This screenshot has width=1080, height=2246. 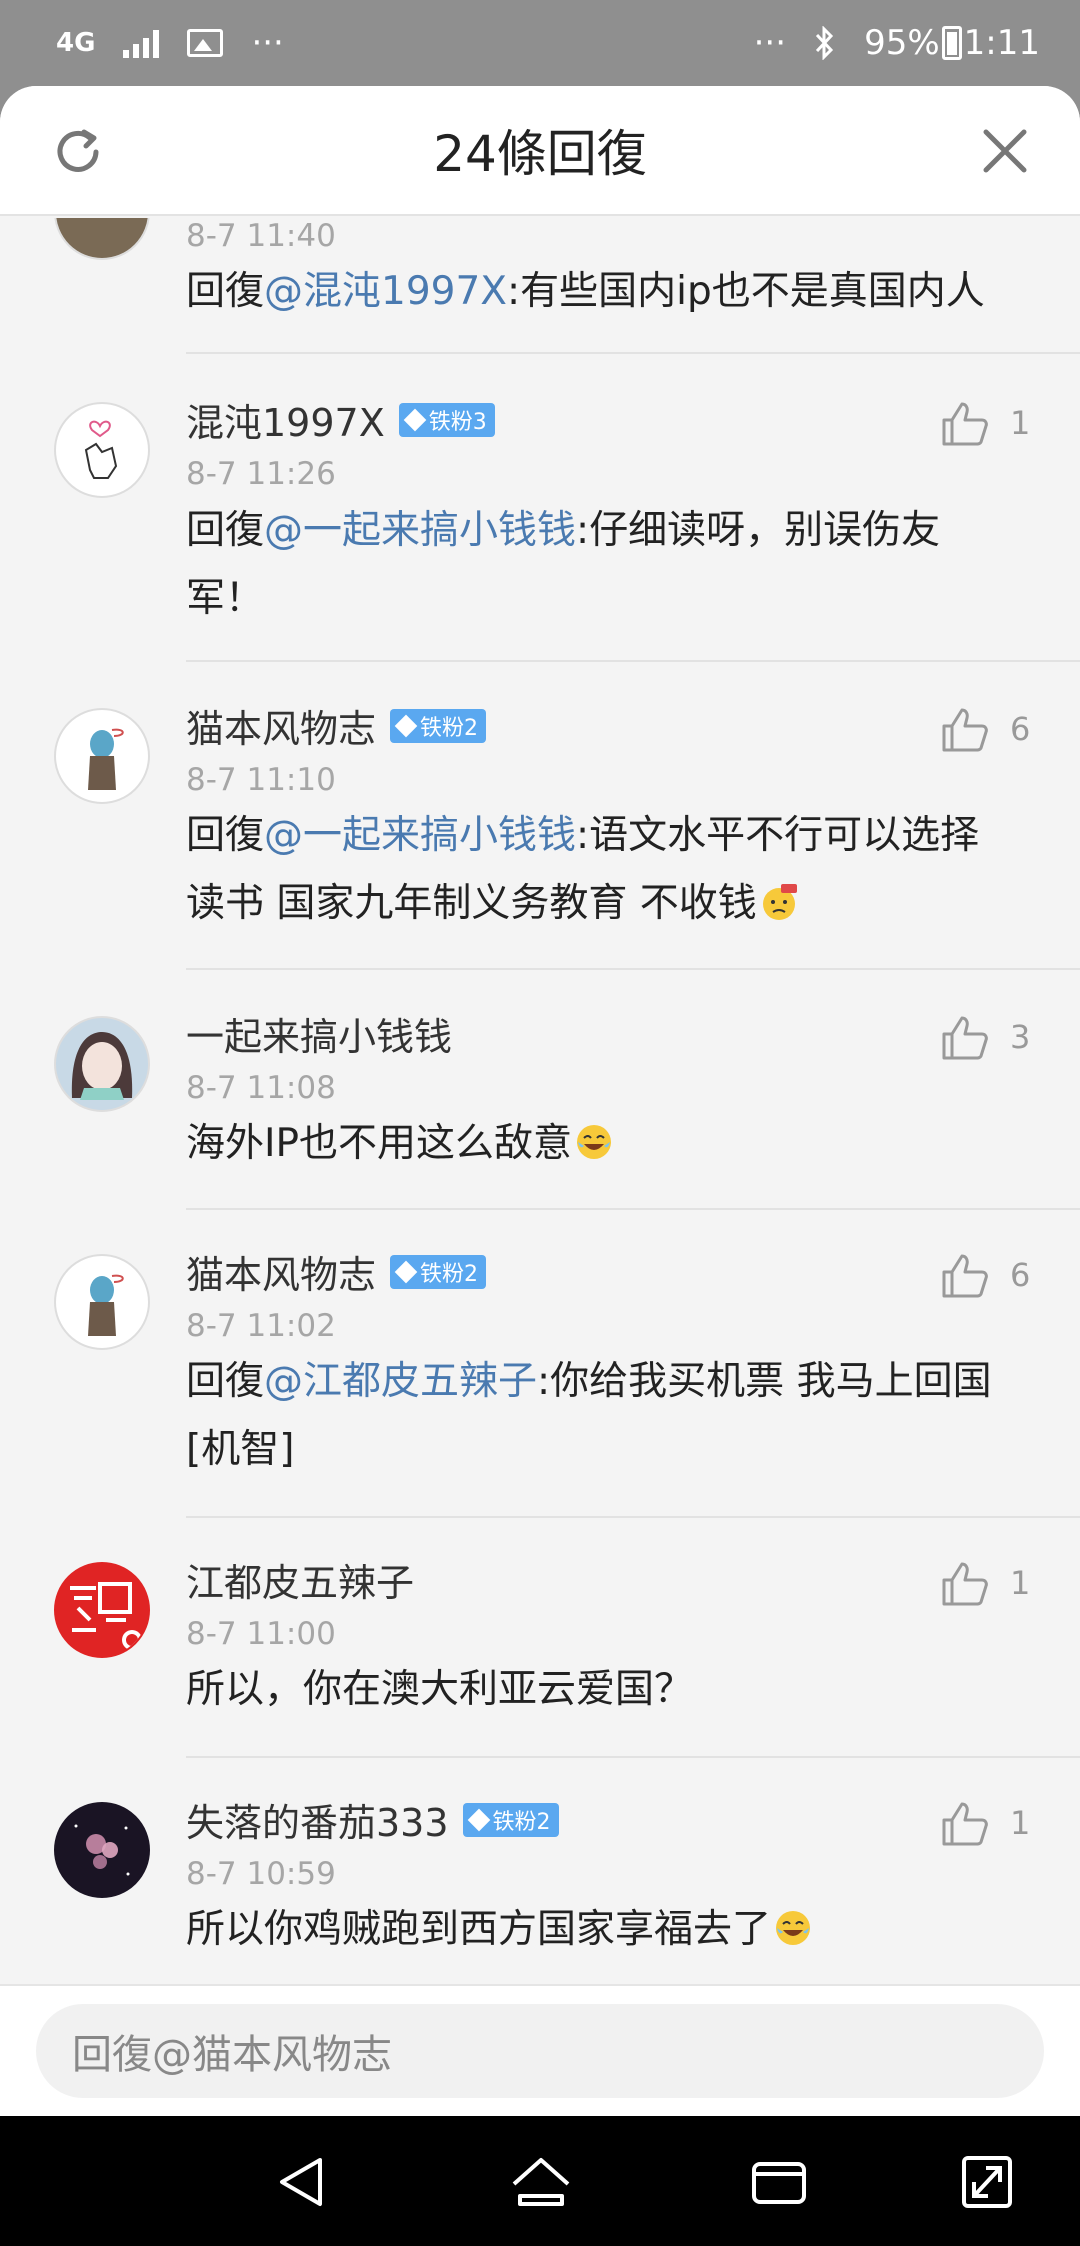 I want to click on user-row: 混沌1997X 铁粉3, so click(x=340, y=419).